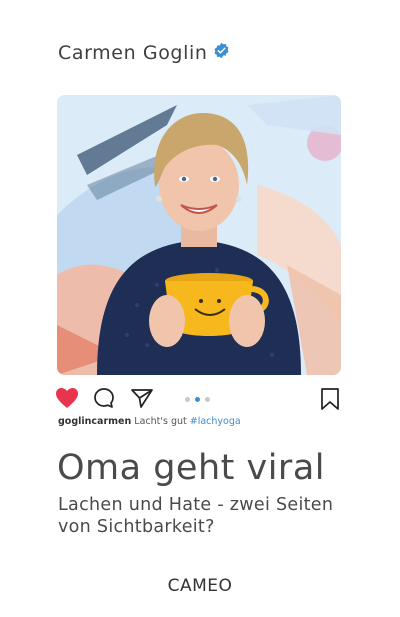  What do you see at coordinates (133, 53) in the screenshot?
I see `author-name: Carmen Goglin` at bounding box center [133, 53].